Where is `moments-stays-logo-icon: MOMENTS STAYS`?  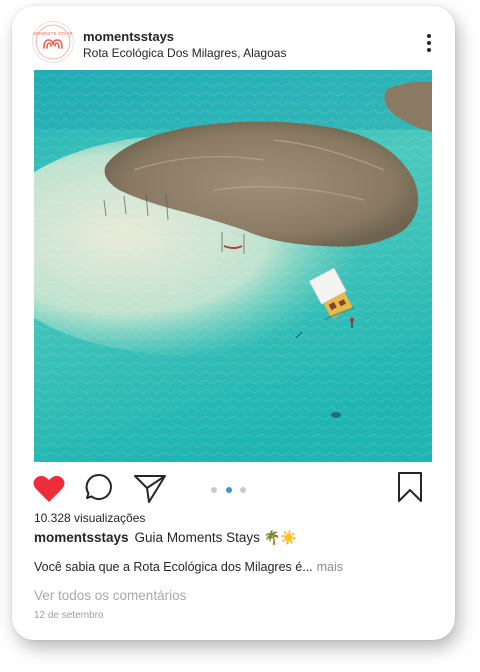 moments-stays-logo-icon: MOMENTS STAYS is located at coordinates (53, 42).